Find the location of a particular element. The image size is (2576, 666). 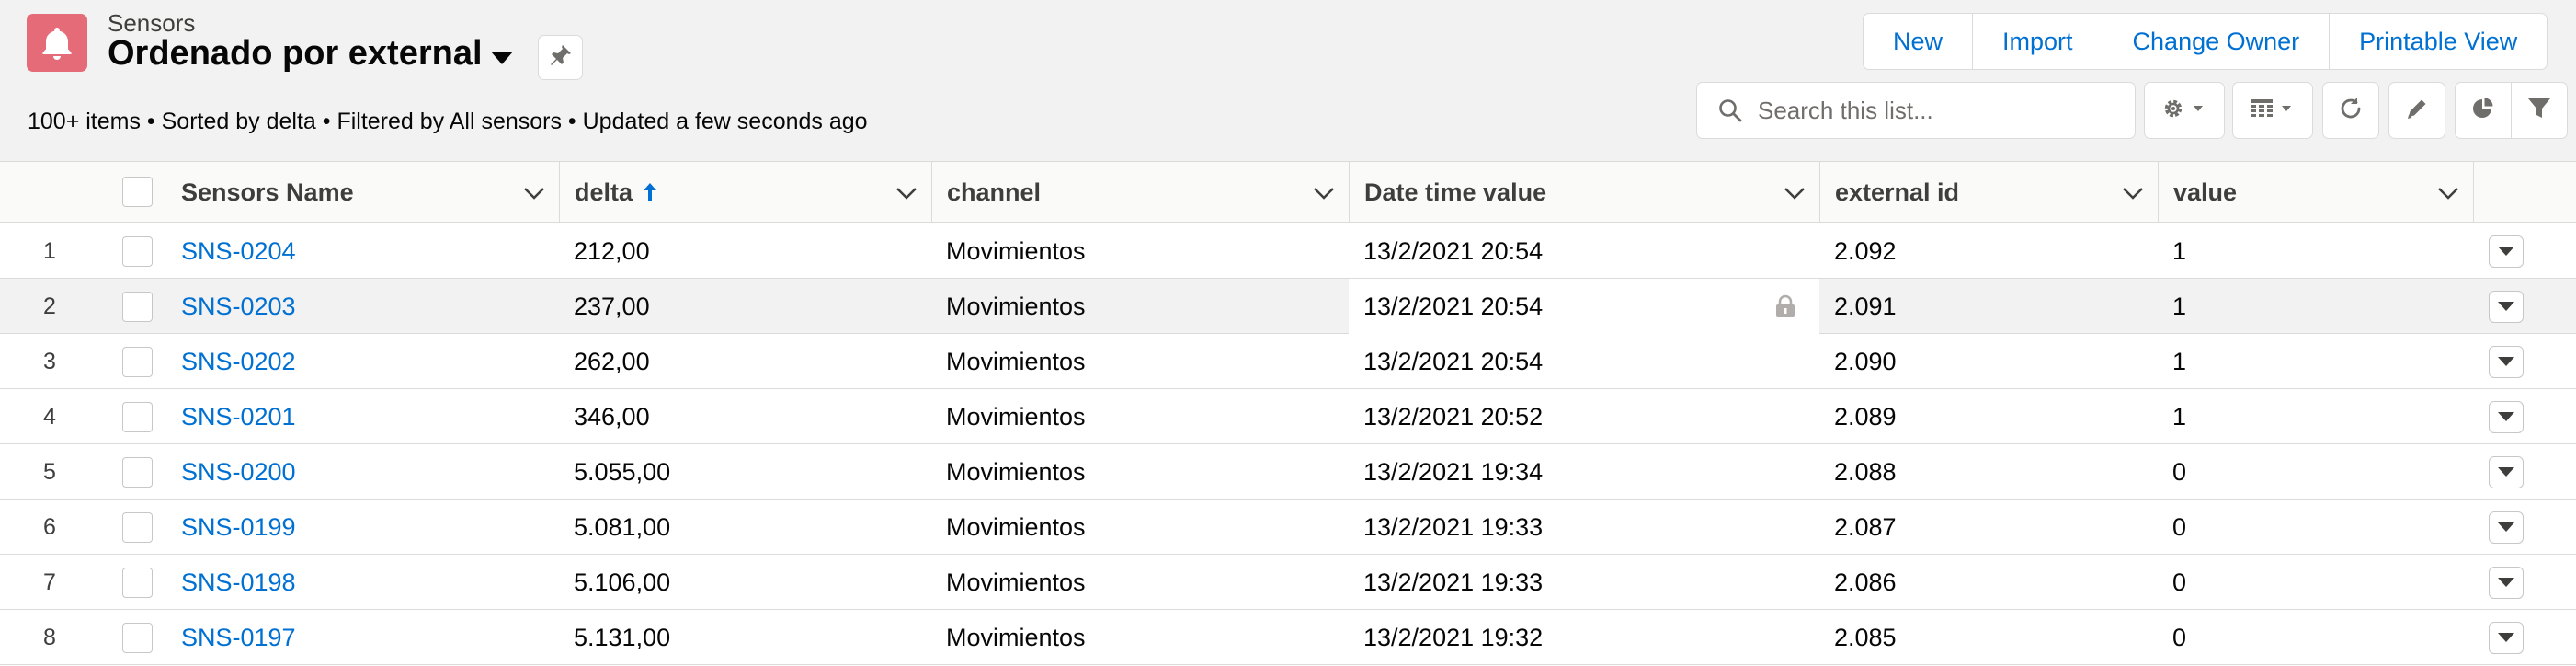

charts-button is located at coordinates (2483, 110).